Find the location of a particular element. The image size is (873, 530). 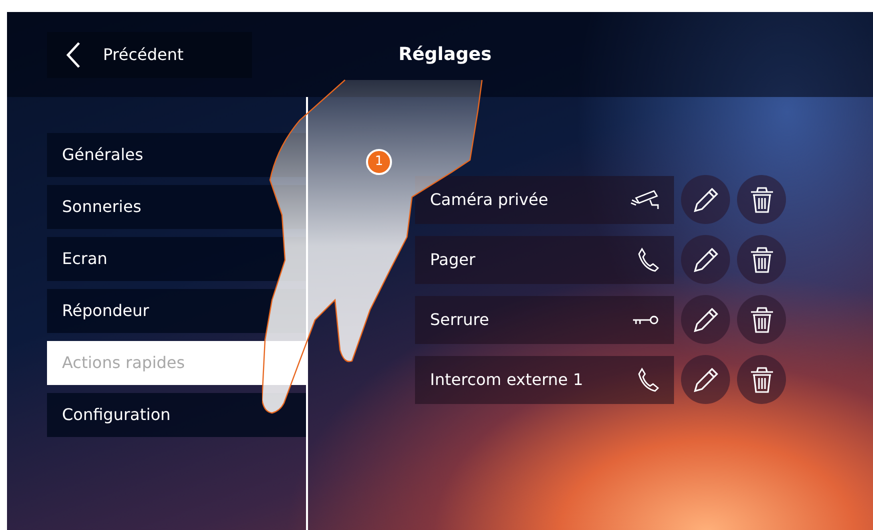

screen-title: Réglages is located at coordinates (444, 54).